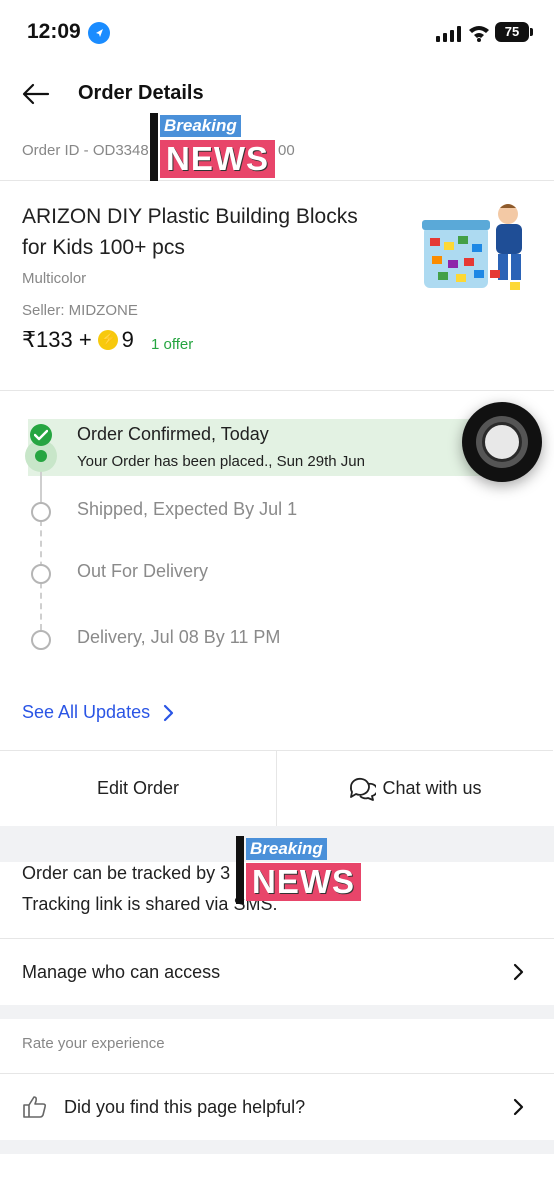 The image size is (554, 1200). What do you see at coordinates (432, 788) in the screenshot?
I see `chat-with-us-label: Chat with us` at bounding box center [432, 788].